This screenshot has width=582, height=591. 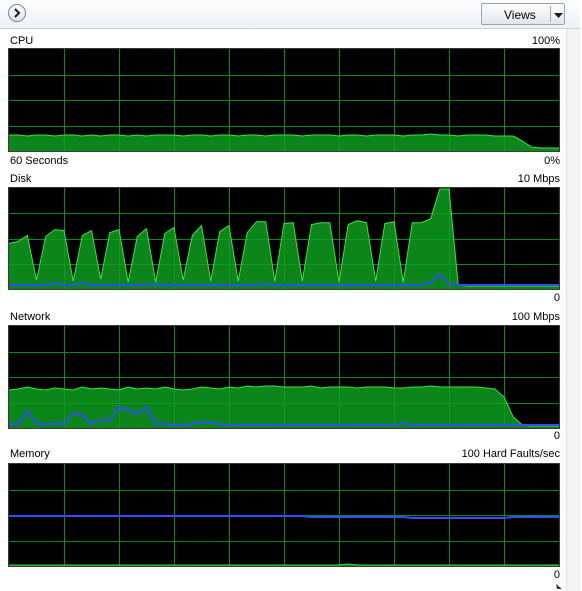 I want to click on memory-max-label: 100 Hard Faults/sec, so click(x=510, y=454).